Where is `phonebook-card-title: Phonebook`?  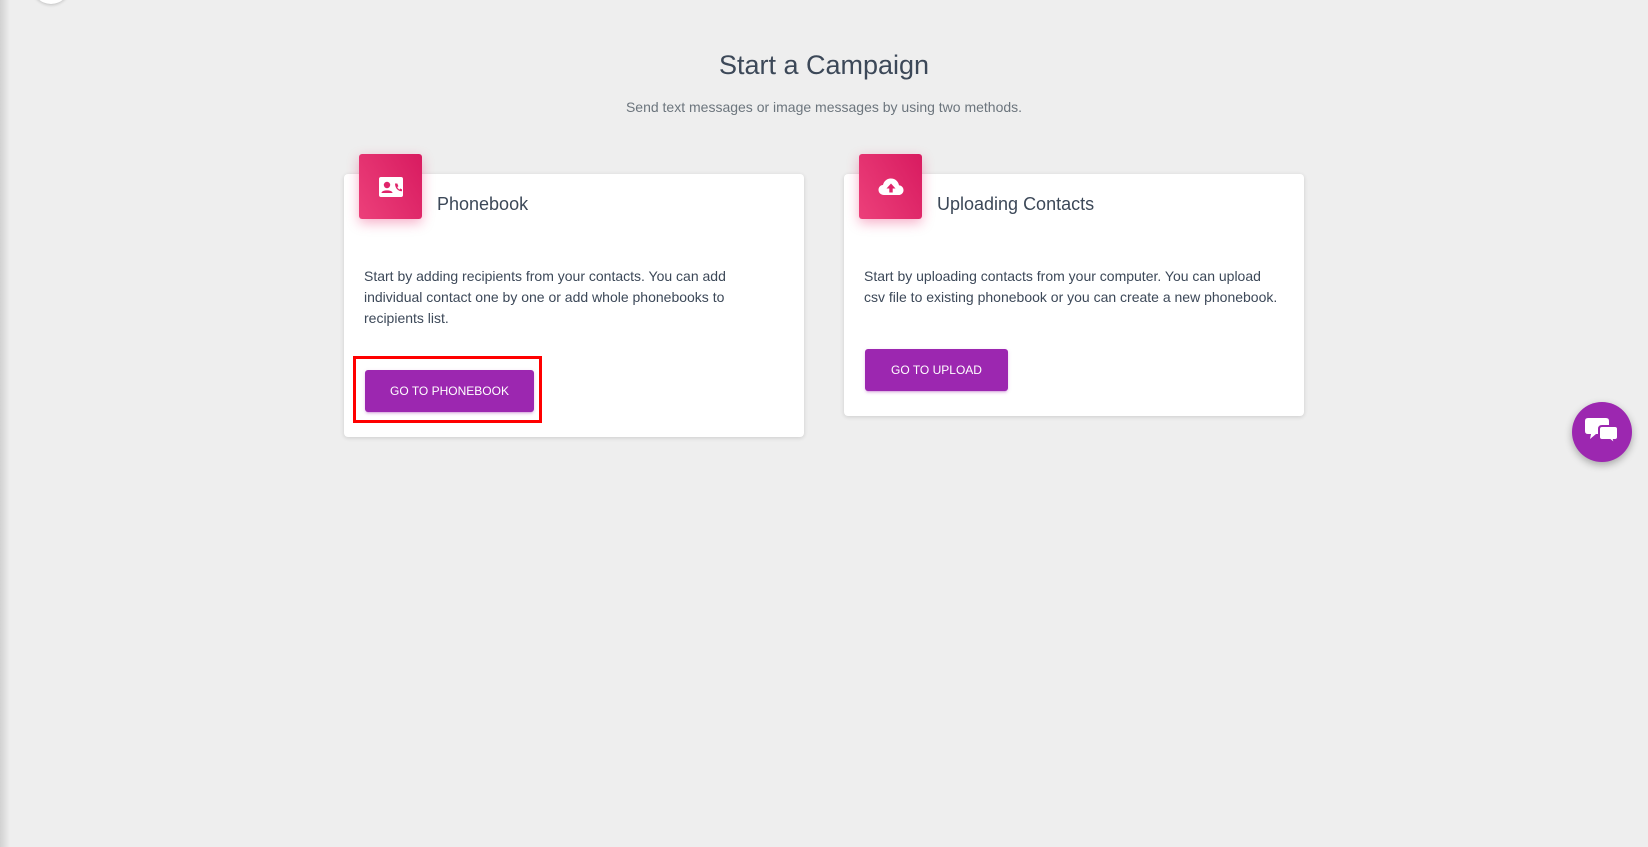 phonebook-card-title: Phonebook is located at coordinates (483, 204).